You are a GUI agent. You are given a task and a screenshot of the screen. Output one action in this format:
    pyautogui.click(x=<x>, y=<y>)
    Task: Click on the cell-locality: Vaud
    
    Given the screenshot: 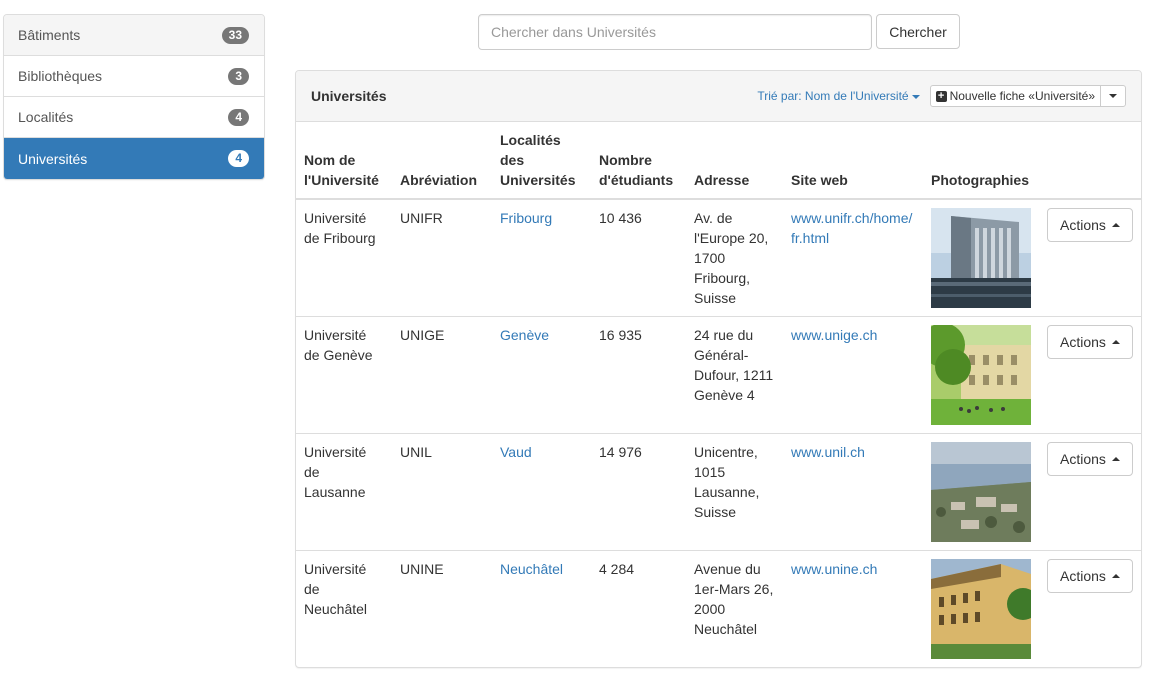 What is the action you would take?
    pyautogui.click(x=541, y=492)
    